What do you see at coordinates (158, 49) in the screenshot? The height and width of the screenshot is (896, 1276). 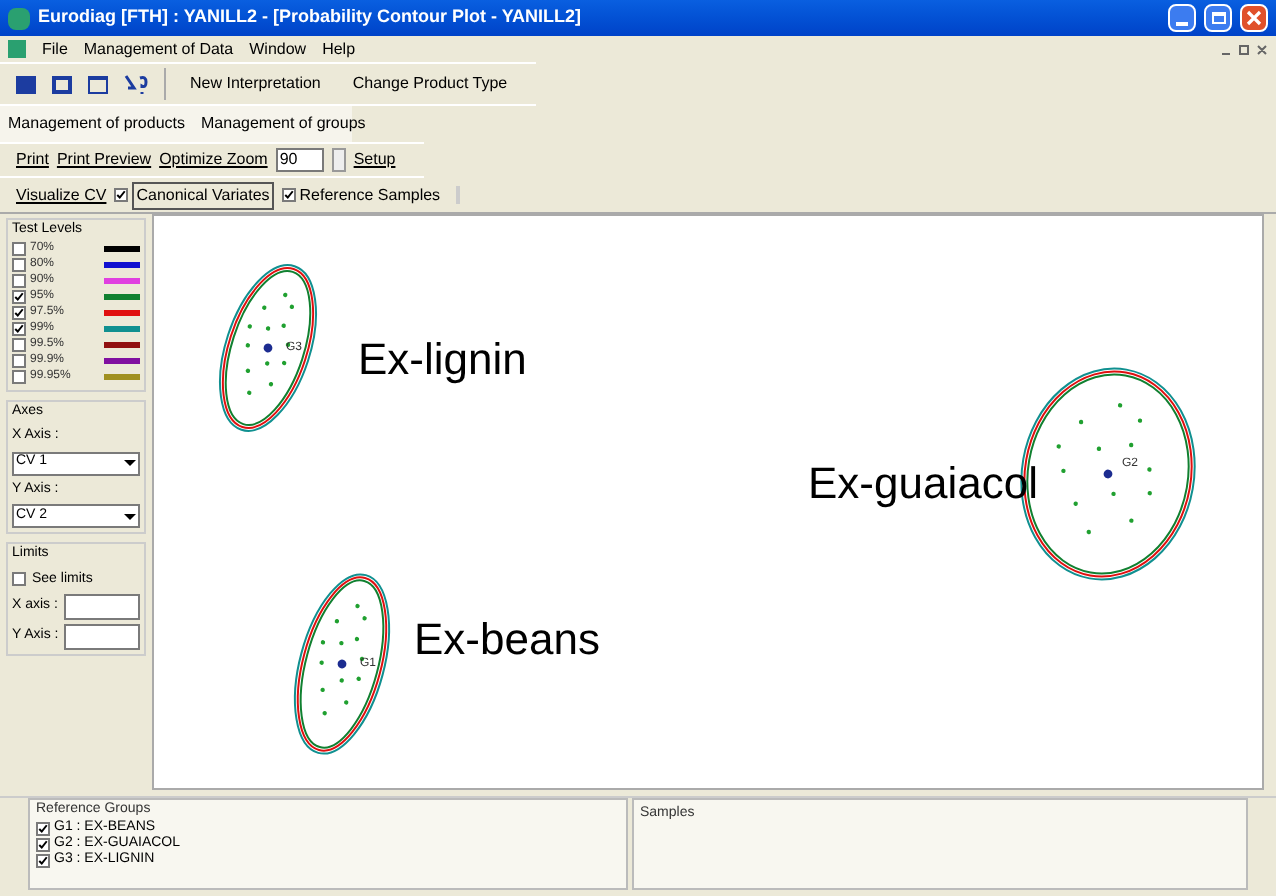 I see `menu-item: Management of Data` at bounding box center [158, 49].